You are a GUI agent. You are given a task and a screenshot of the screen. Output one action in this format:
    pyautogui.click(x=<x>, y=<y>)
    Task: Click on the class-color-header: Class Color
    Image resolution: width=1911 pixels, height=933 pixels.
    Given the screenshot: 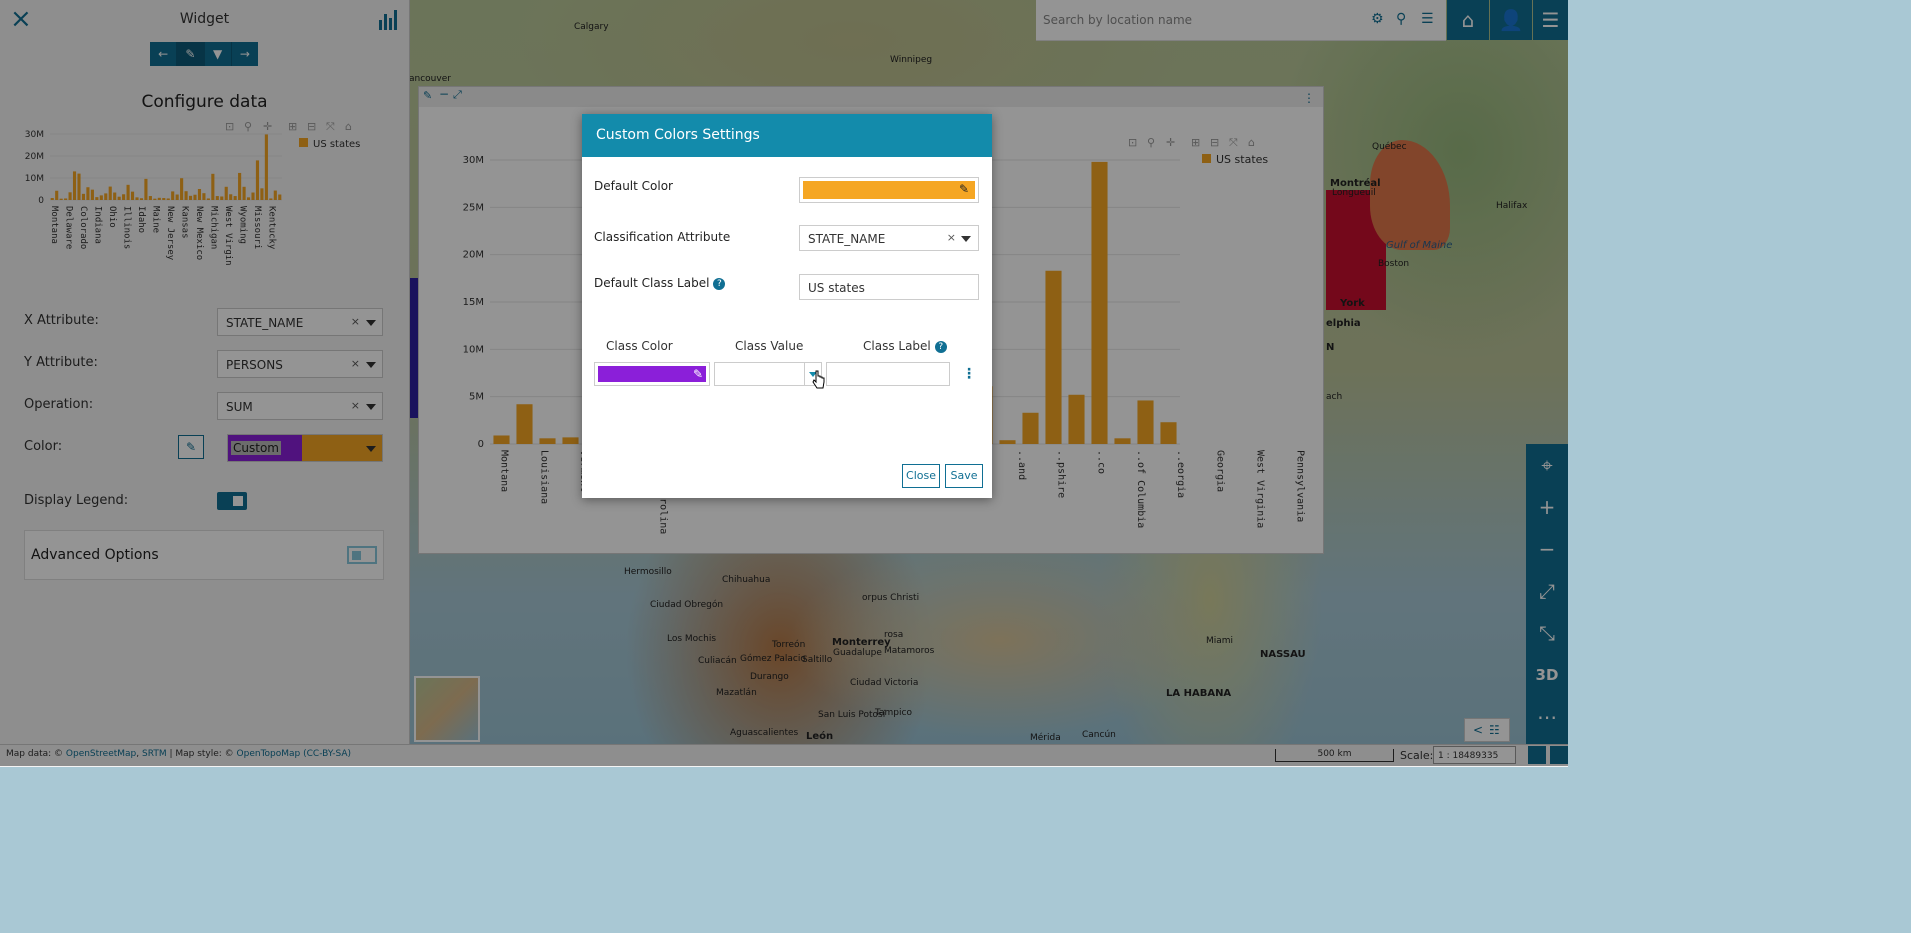 What is the action you would take?
    pyautogui.click(x=639, y=346)
    